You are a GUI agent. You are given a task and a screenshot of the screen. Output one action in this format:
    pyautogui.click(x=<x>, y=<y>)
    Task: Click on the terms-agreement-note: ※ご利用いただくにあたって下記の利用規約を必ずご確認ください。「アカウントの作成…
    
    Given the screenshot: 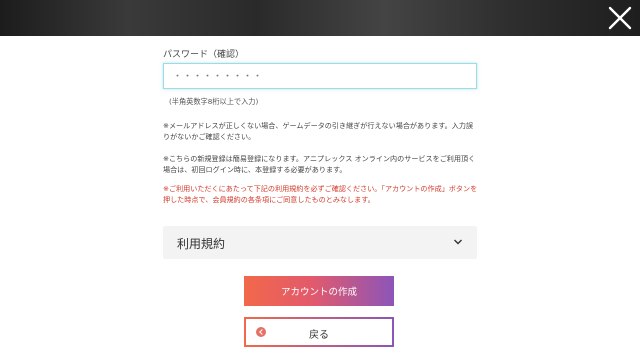 What is the action you would take?
    pyautogui.click(x=320, y=194)
    